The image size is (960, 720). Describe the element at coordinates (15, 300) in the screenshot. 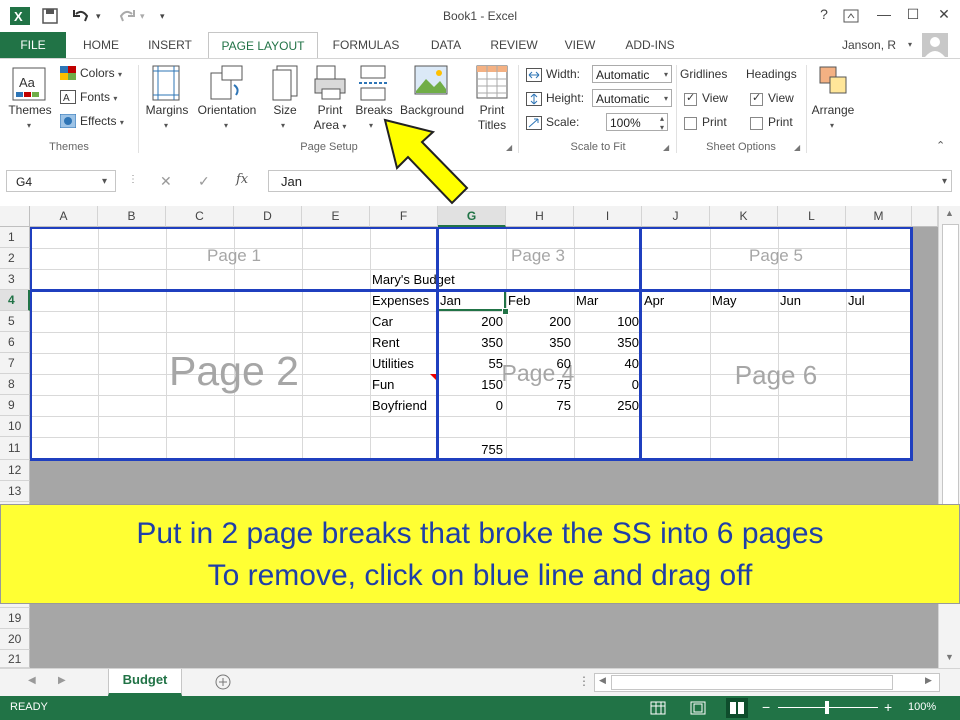

I see `row-header-4: 4` at that location.